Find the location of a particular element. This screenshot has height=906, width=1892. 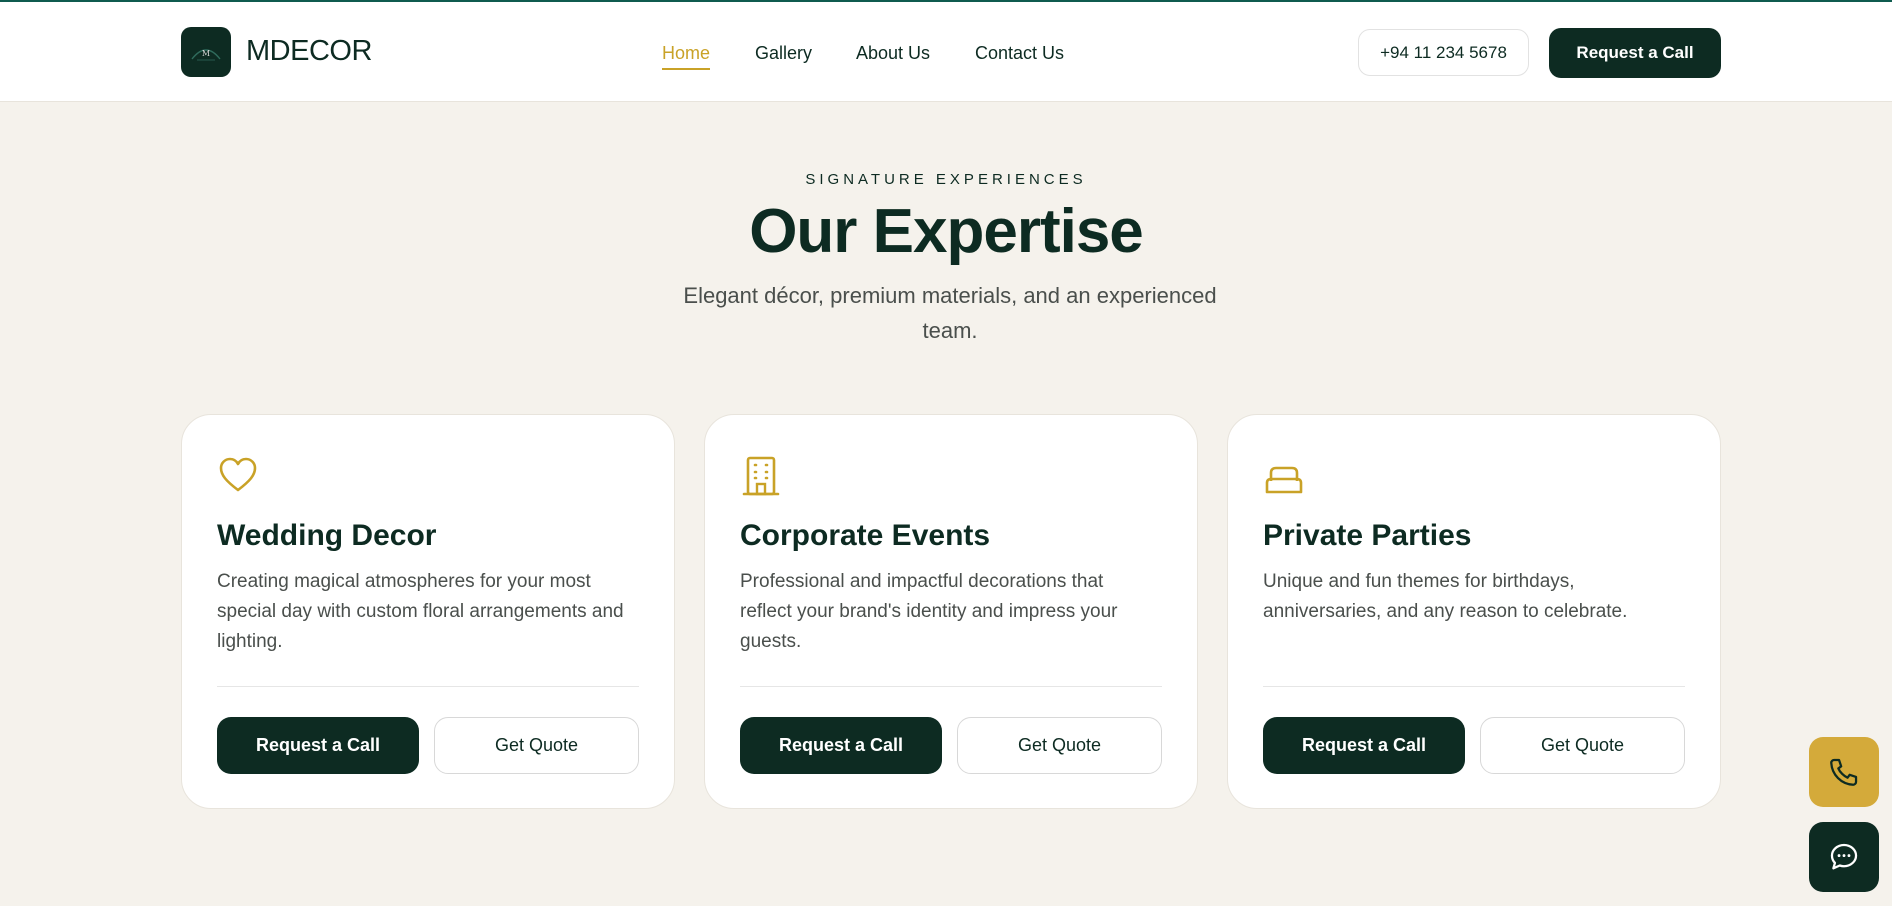

chat-icon is located at coordinates (1844, 856).